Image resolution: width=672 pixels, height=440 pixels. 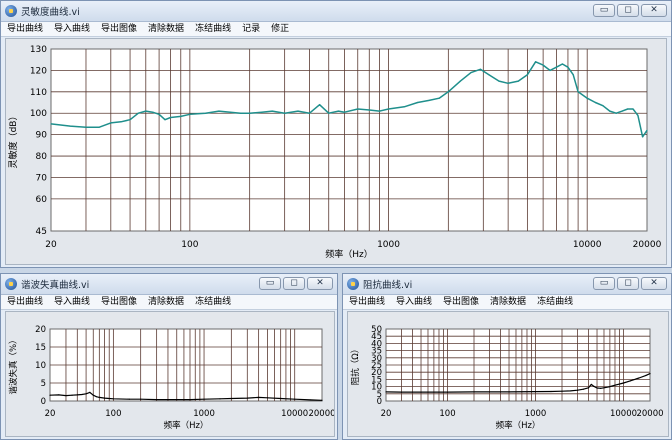 I want to click on y-tick-label: 45, so click(x=41, y=232).